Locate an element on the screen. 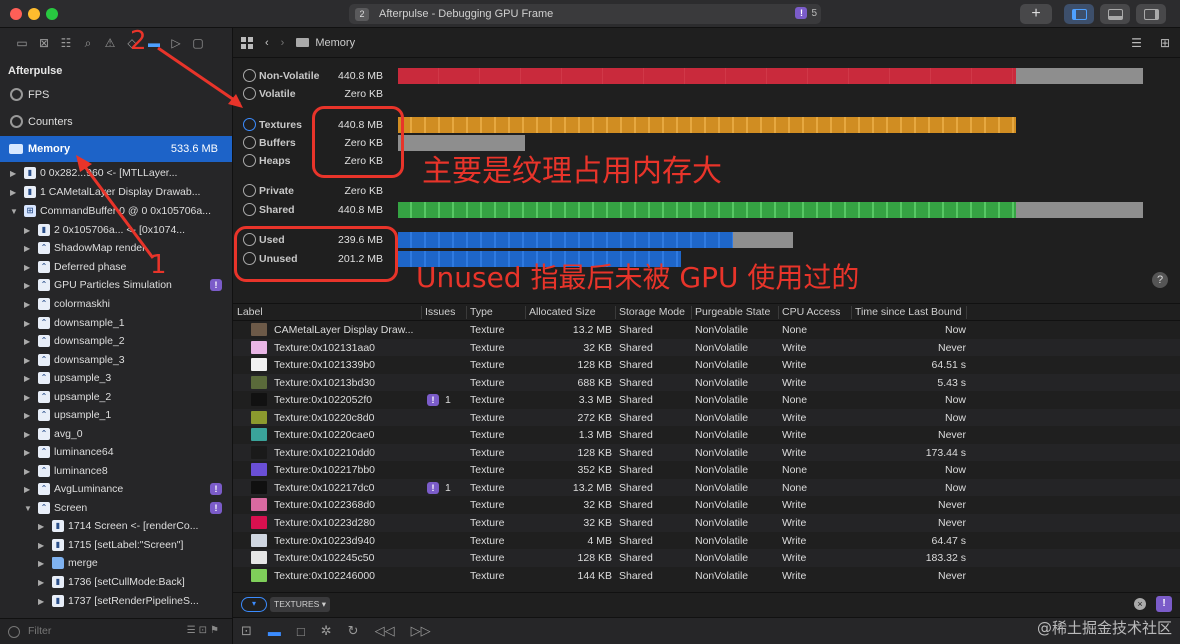  issues-filter-icon: ! is located at coordinates (1164, 604).